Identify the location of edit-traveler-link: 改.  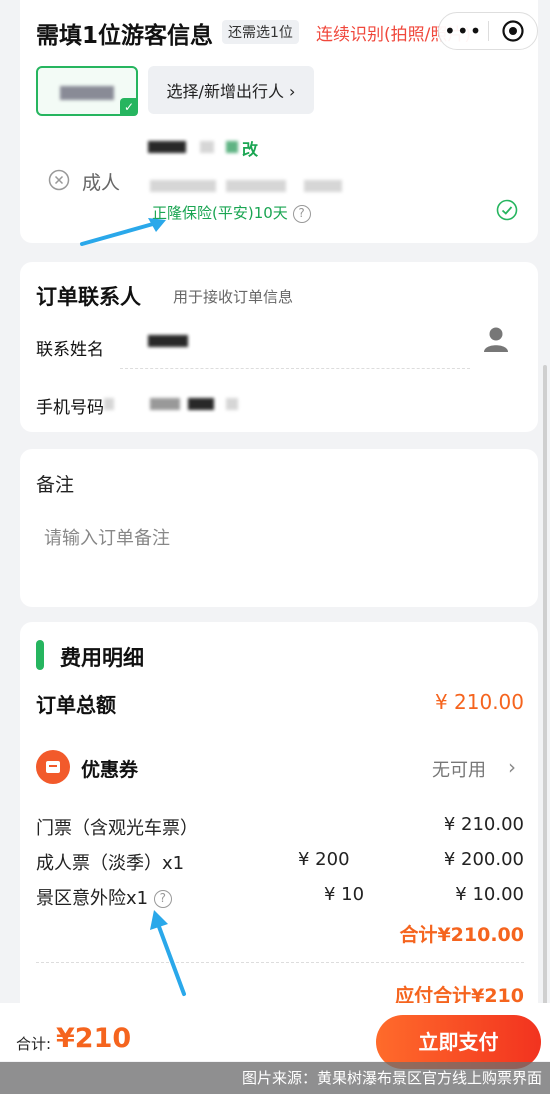
(250, 148).